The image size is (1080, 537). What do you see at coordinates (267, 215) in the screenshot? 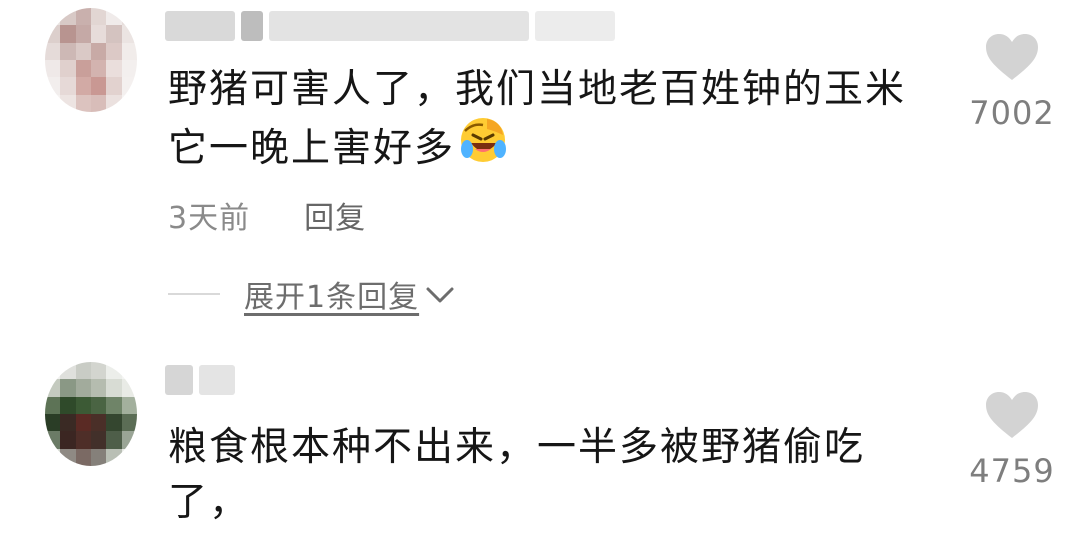
I see `comment-meta: 3天前 回复` at bounding box center [267, 215].